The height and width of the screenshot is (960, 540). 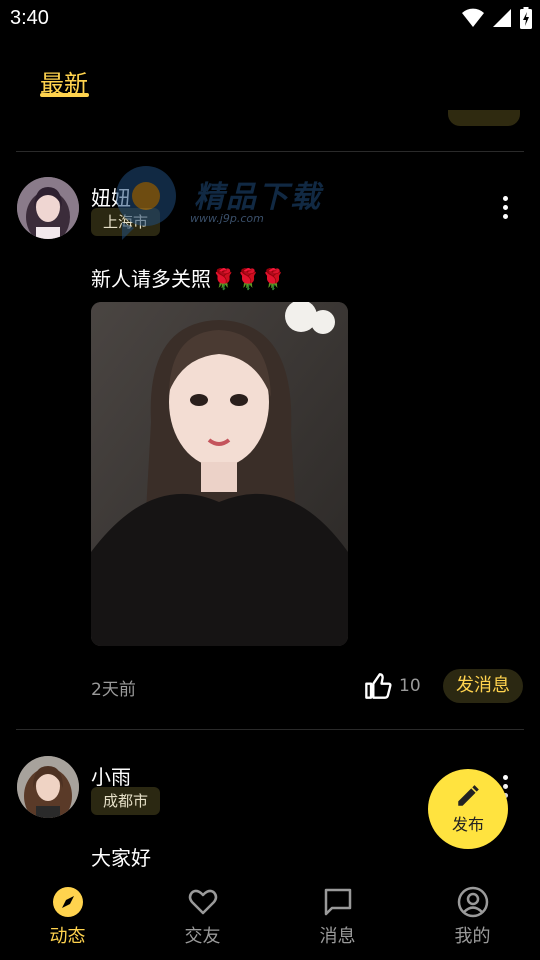 I want to click on nav-item-messages: 消息, so click(x=337, y=916).